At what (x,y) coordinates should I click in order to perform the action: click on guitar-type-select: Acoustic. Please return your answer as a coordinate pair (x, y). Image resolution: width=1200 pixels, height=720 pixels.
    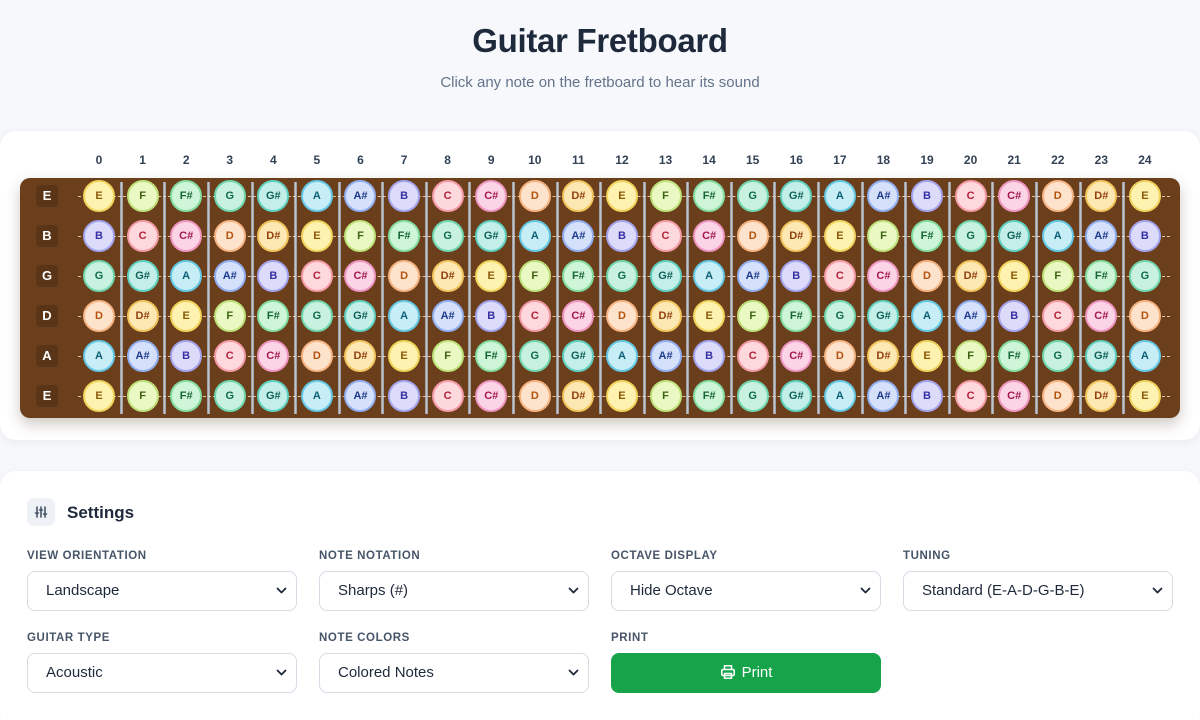
    Looking at the image, I should click on (162, 673).